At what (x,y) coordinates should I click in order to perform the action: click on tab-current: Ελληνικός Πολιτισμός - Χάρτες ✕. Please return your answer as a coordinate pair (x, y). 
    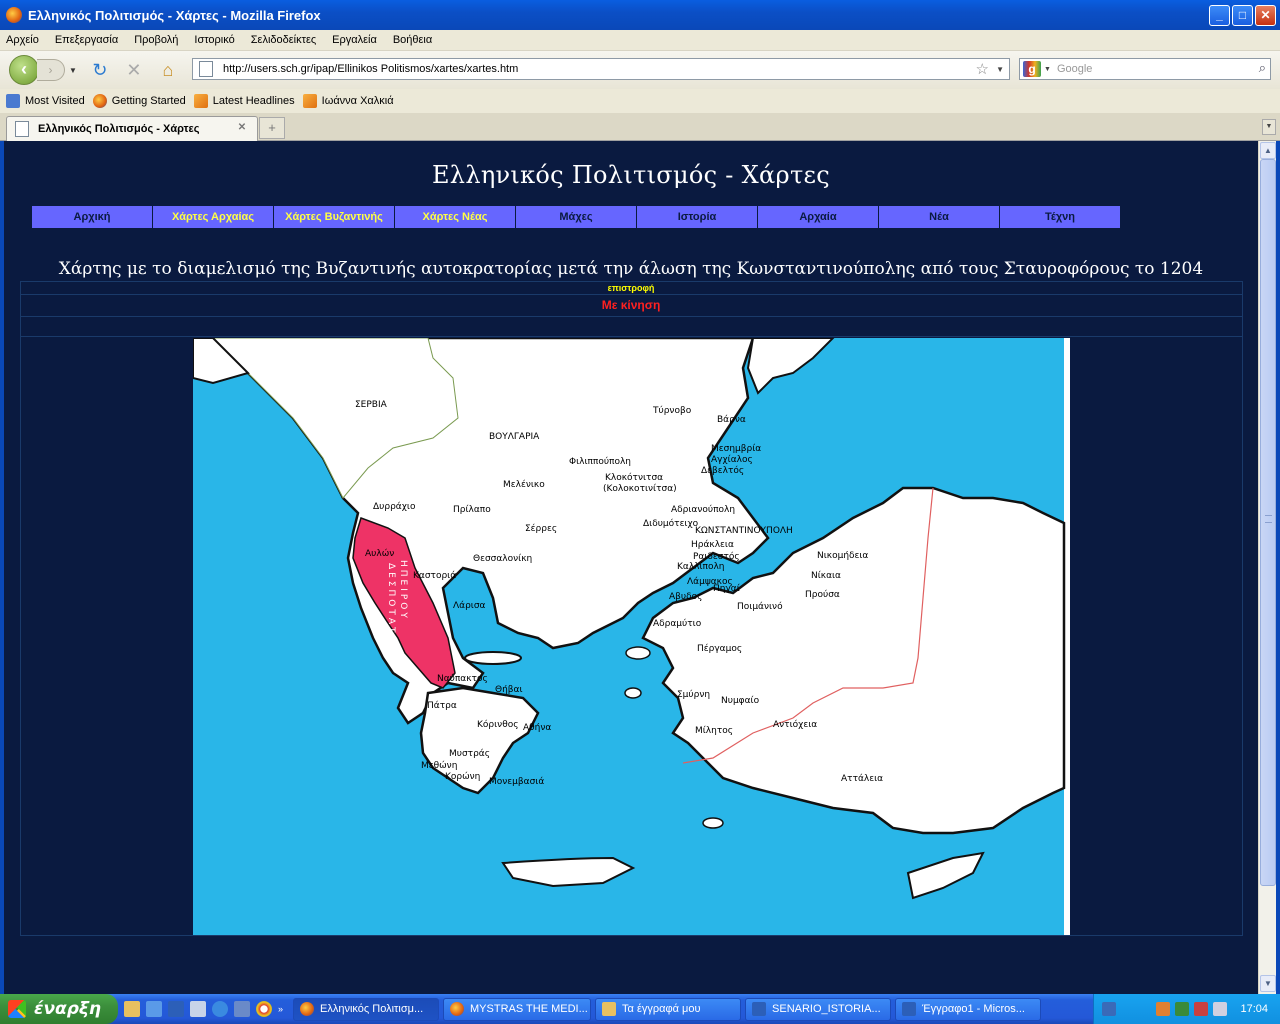
    Looking at the image, I should click on (132, 128).